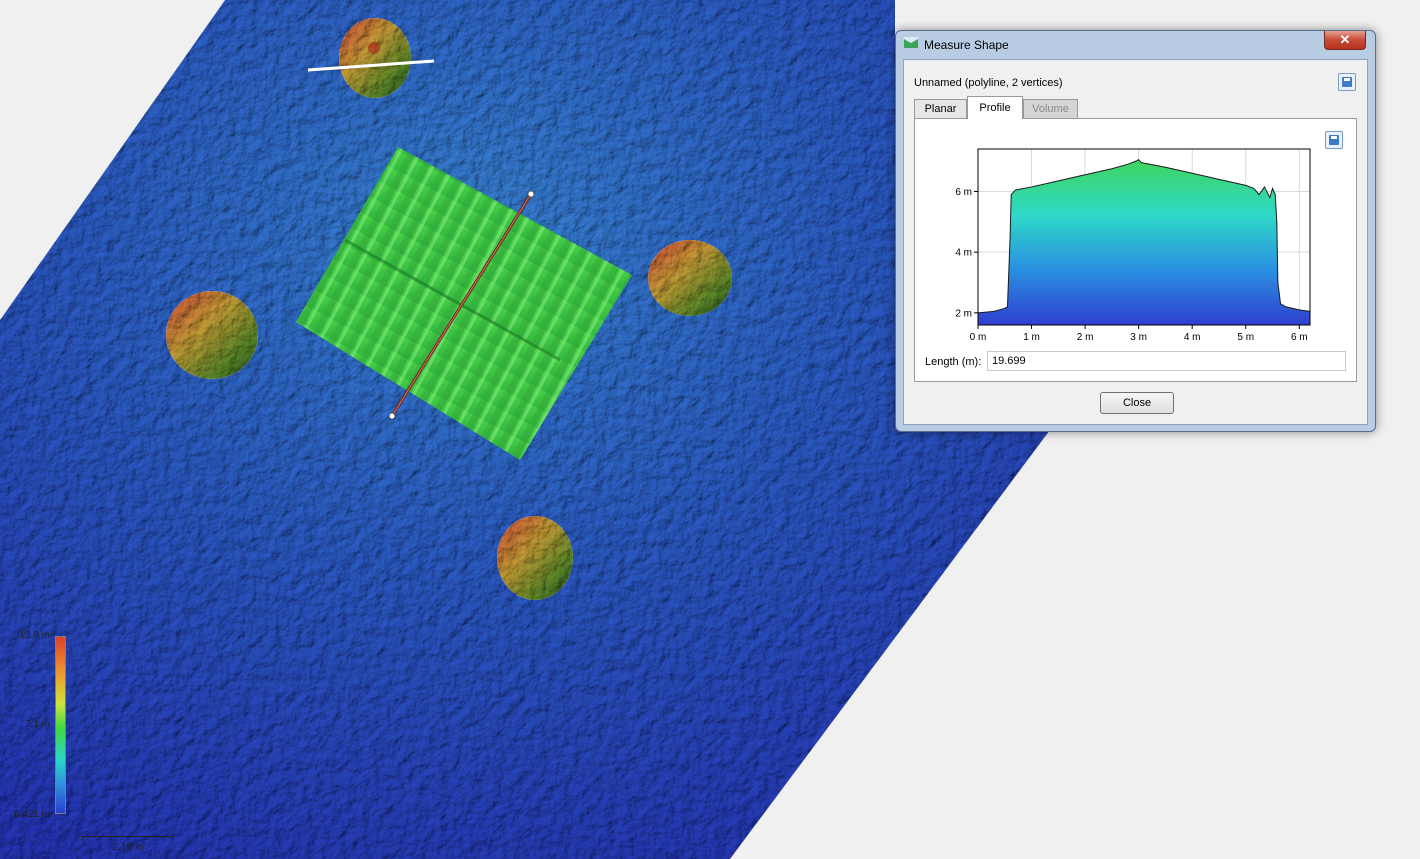 Image resolution: width=1420 pixels, height=859 pixels. I want to click on x-tick-label: 2 m, so click(1085, 337).